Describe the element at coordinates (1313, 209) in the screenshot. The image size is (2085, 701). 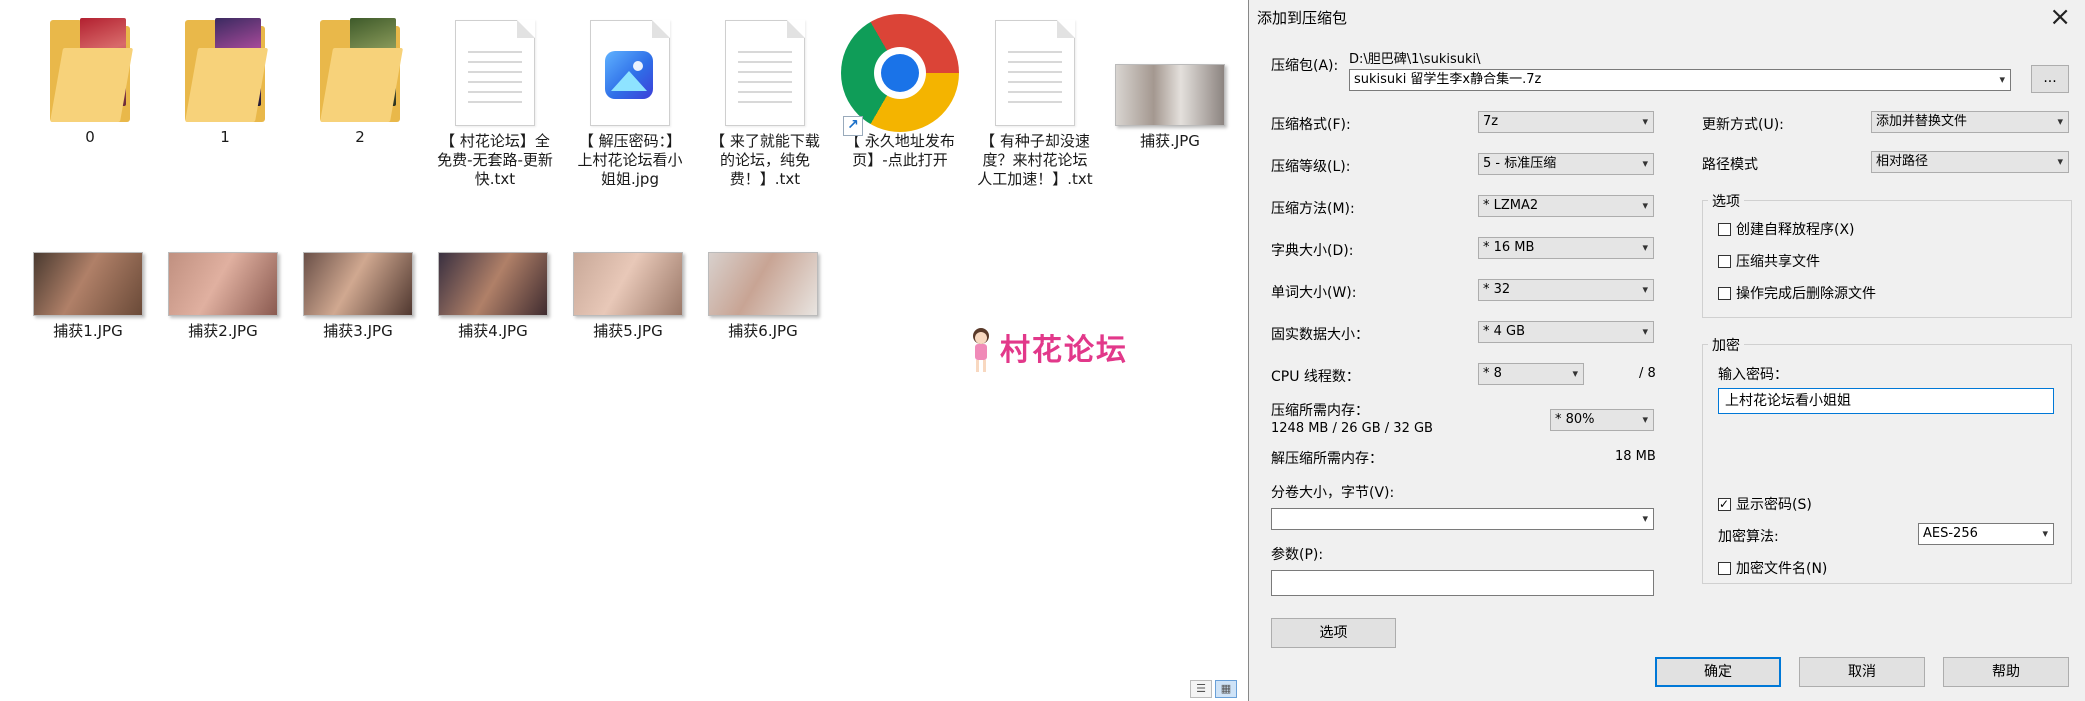
I see `method-label: 压缩方法(M):` at that location.